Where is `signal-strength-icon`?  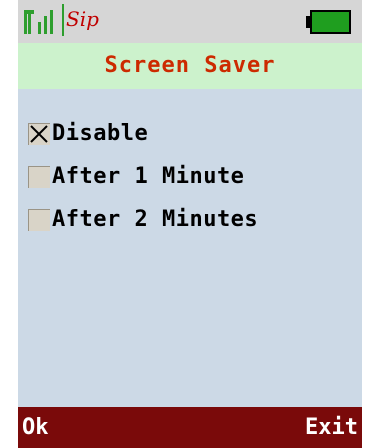 signal-strength-icon is located at coordinates (38, 22).